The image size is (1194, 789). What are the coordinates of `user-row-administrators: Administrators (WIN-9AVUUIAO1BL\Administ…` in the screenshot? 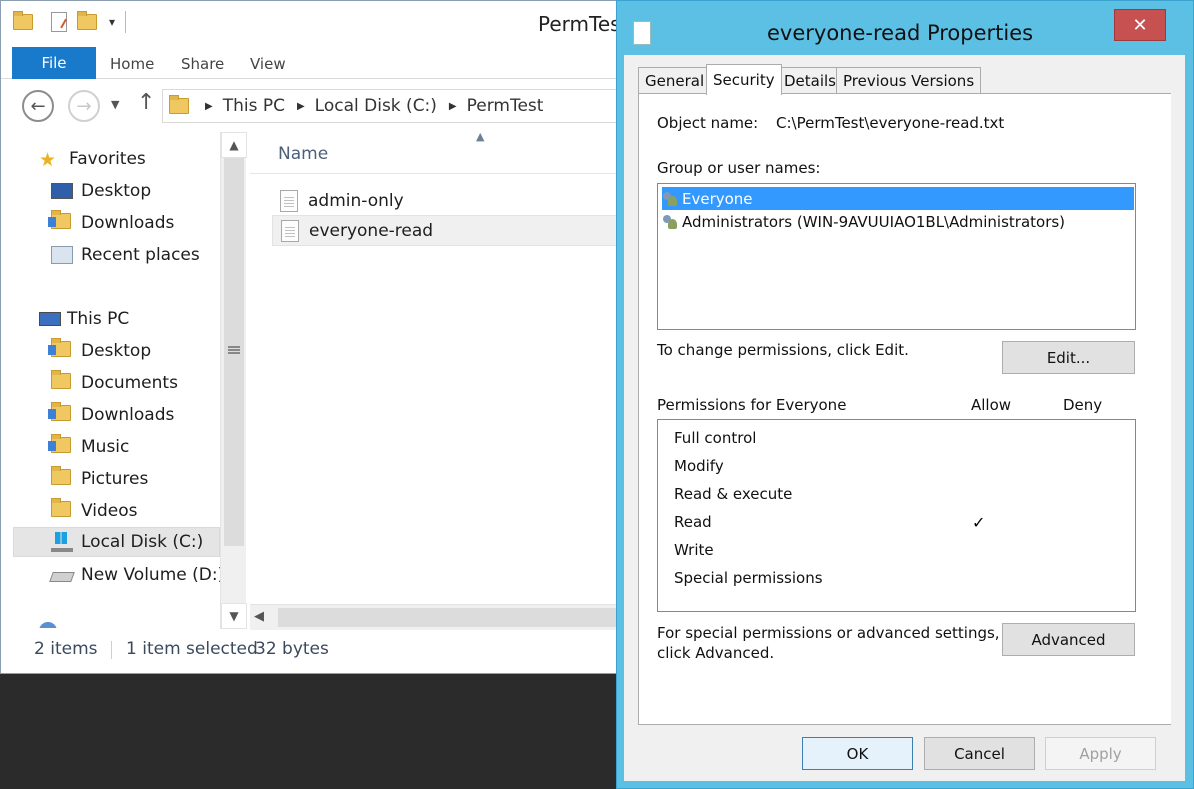 It's located at (898, 221).